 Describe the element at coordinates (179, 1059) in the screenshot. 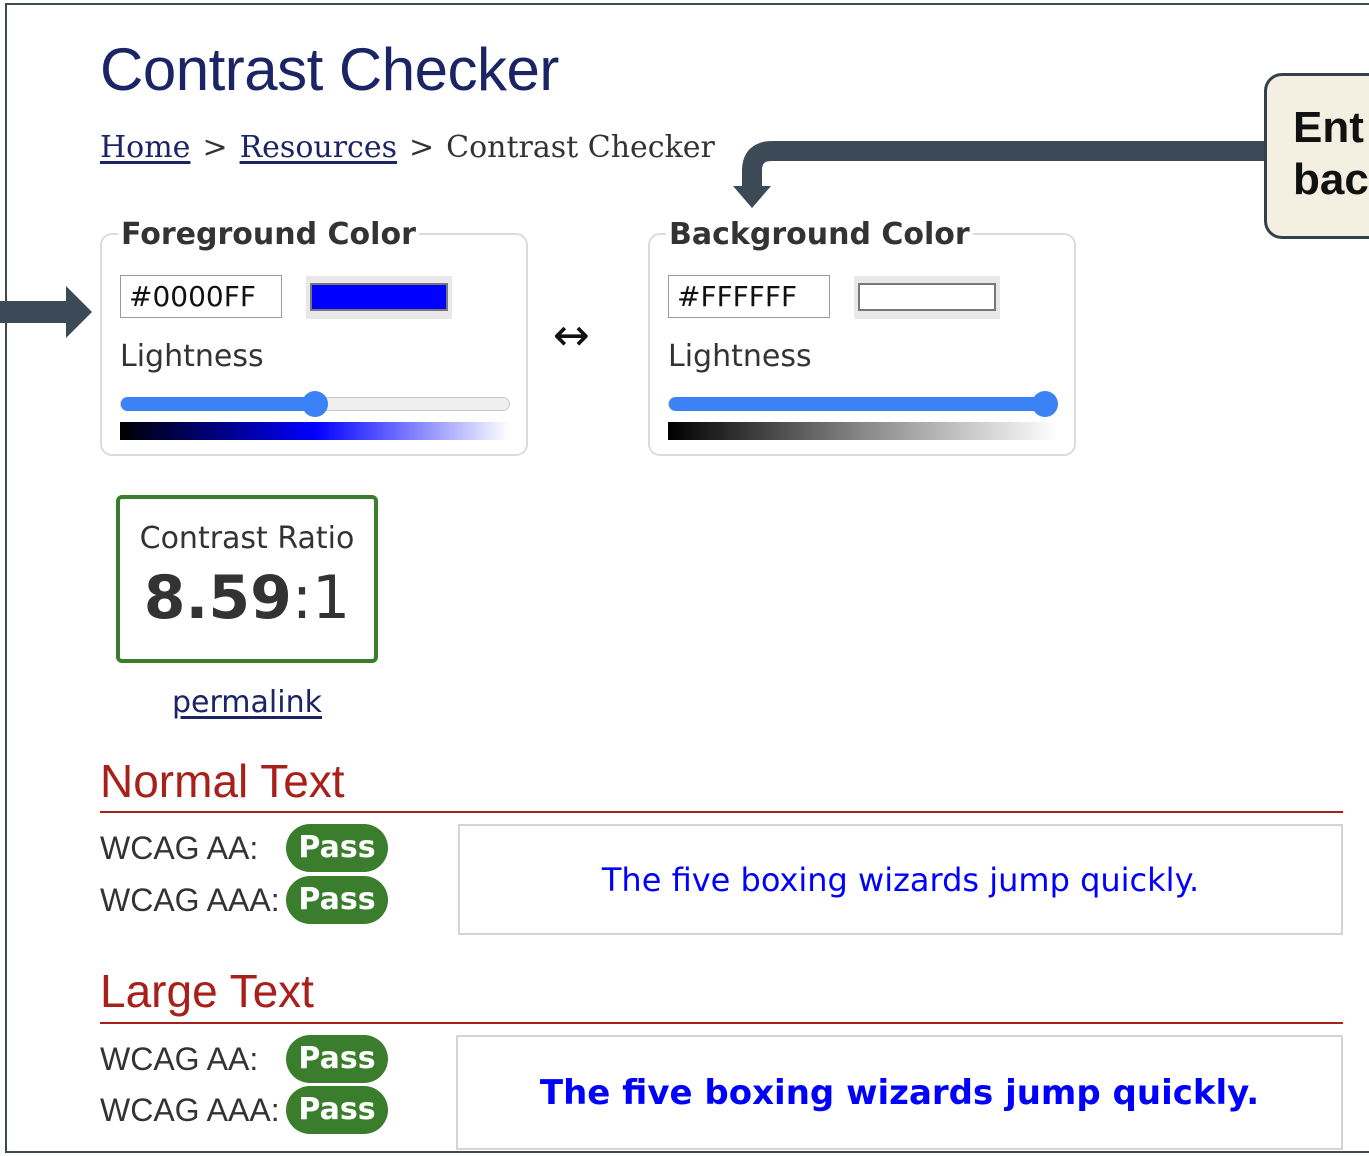

I see `large-wcag-aa-label: WCAG AA:` at that location.